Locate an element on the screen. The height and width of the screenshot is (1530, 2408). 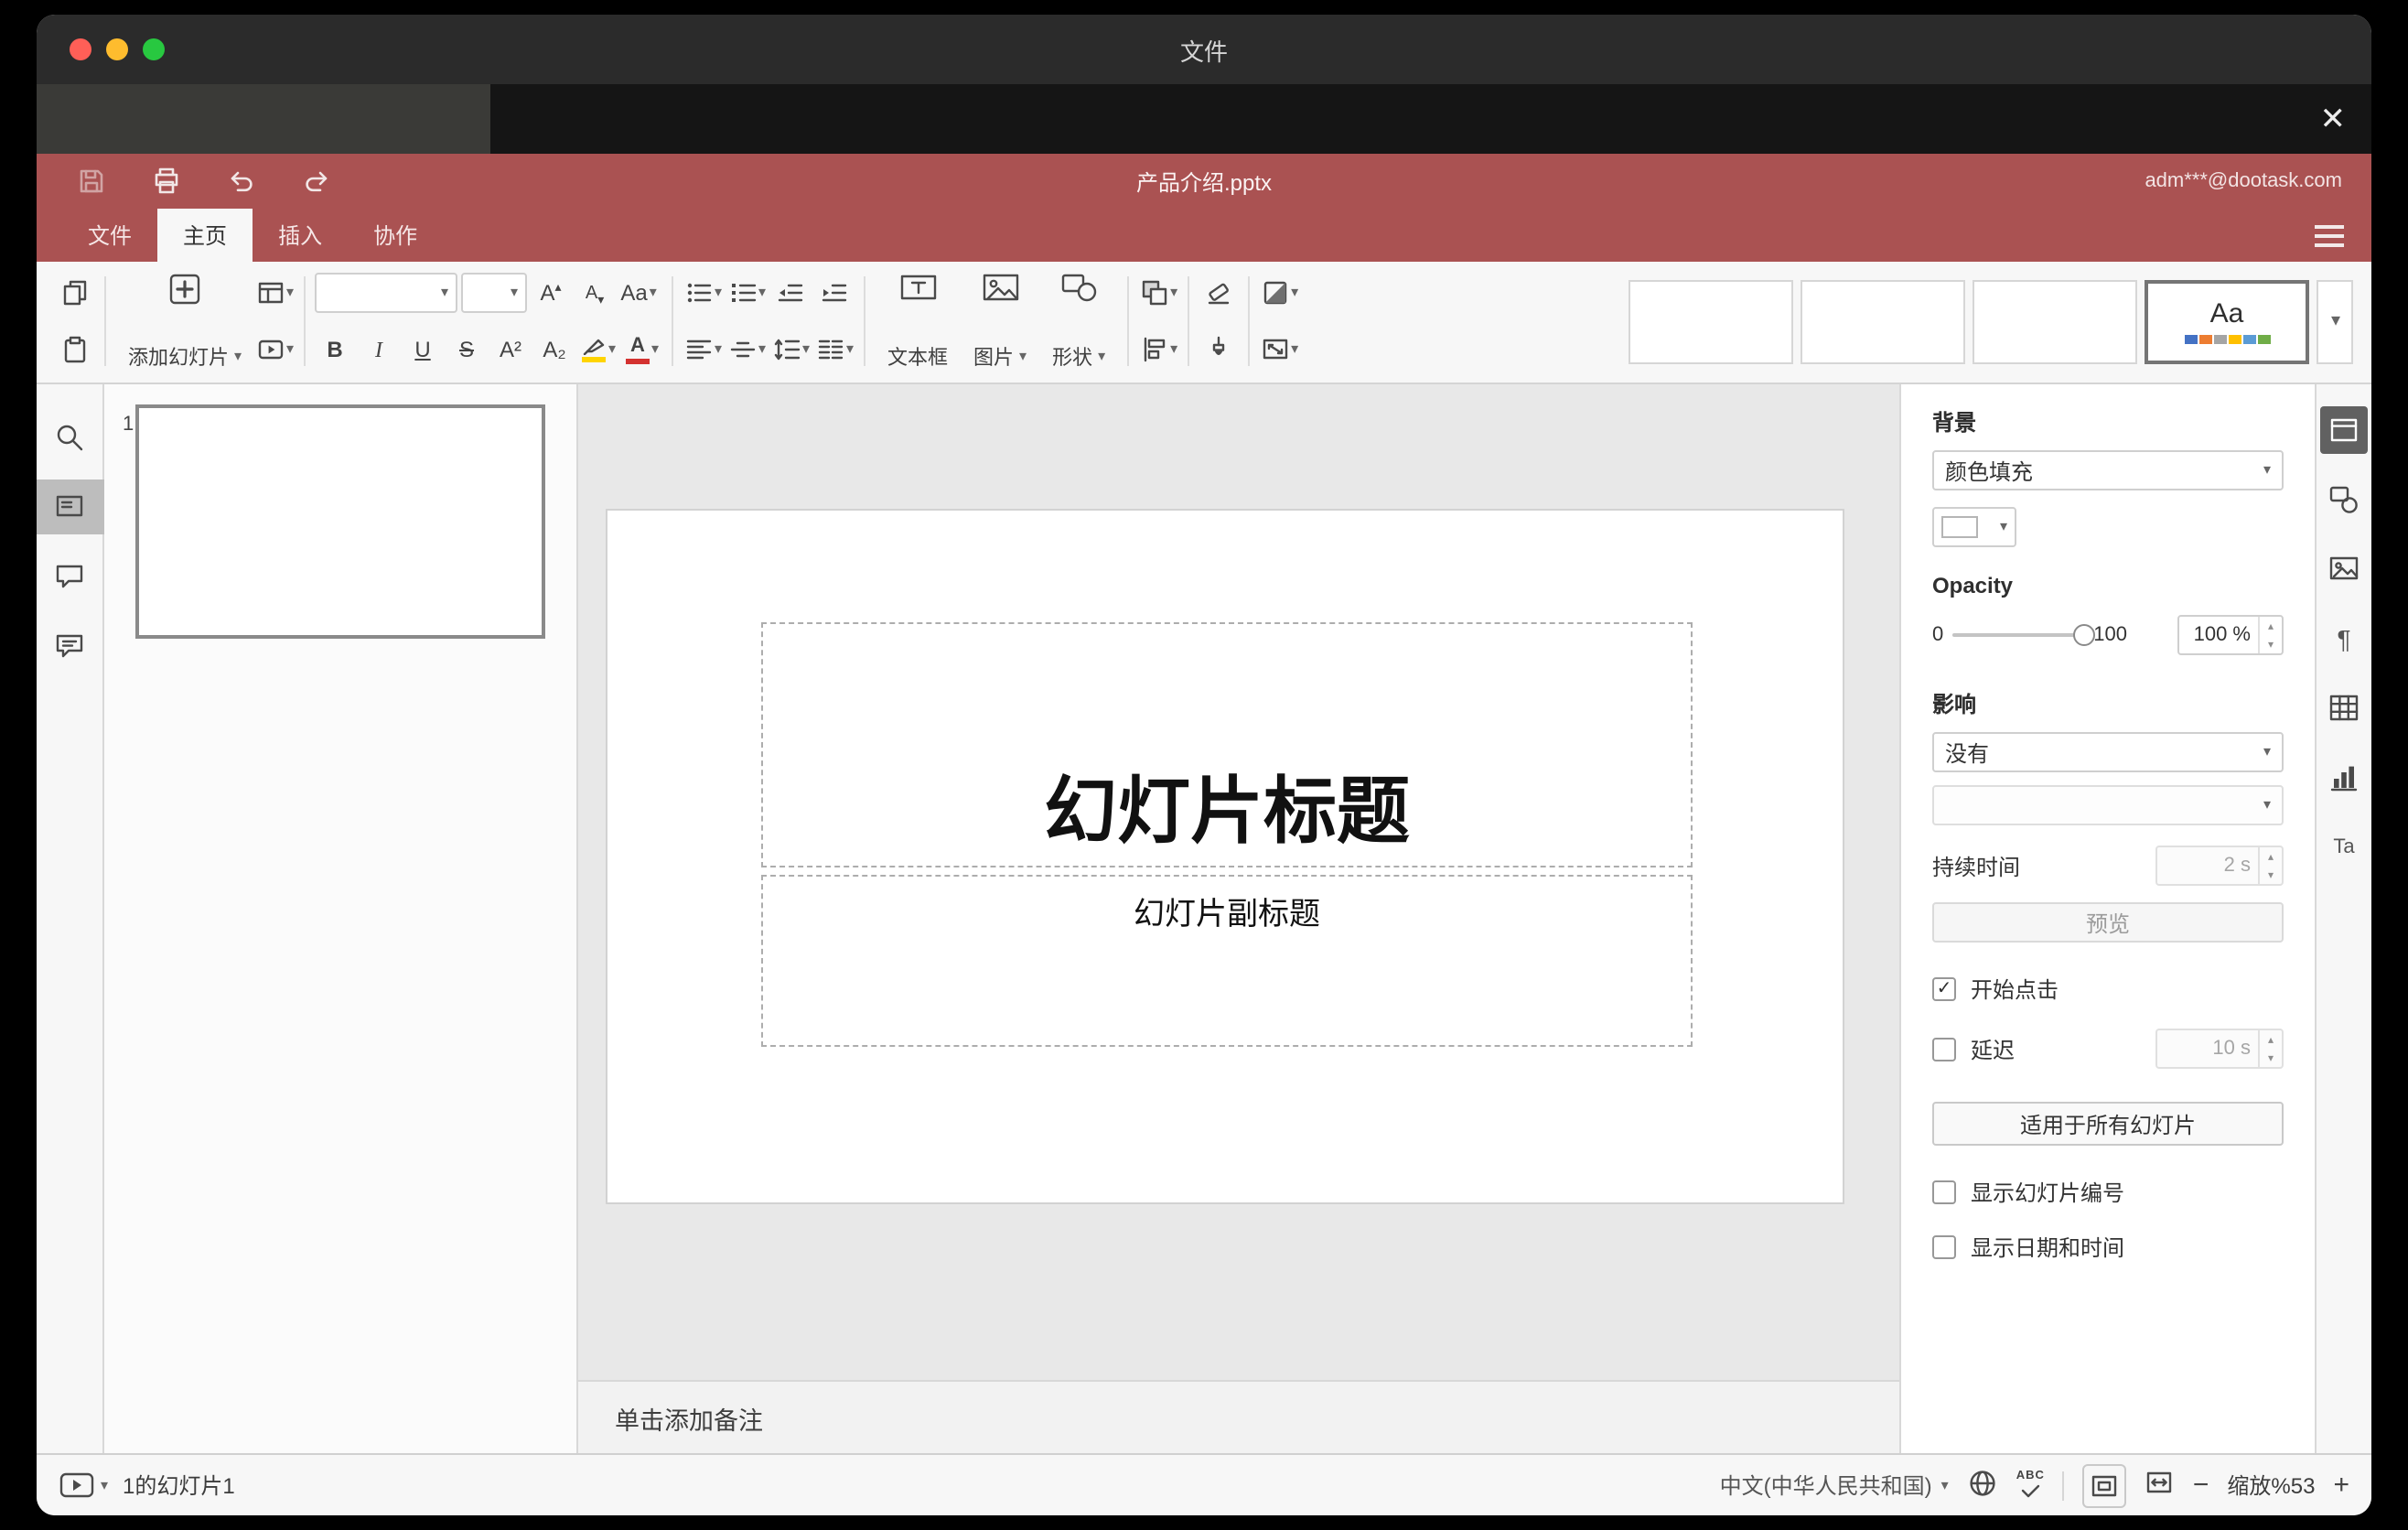
zoom-in-icon: + is located at coordinates (2341, 1485).